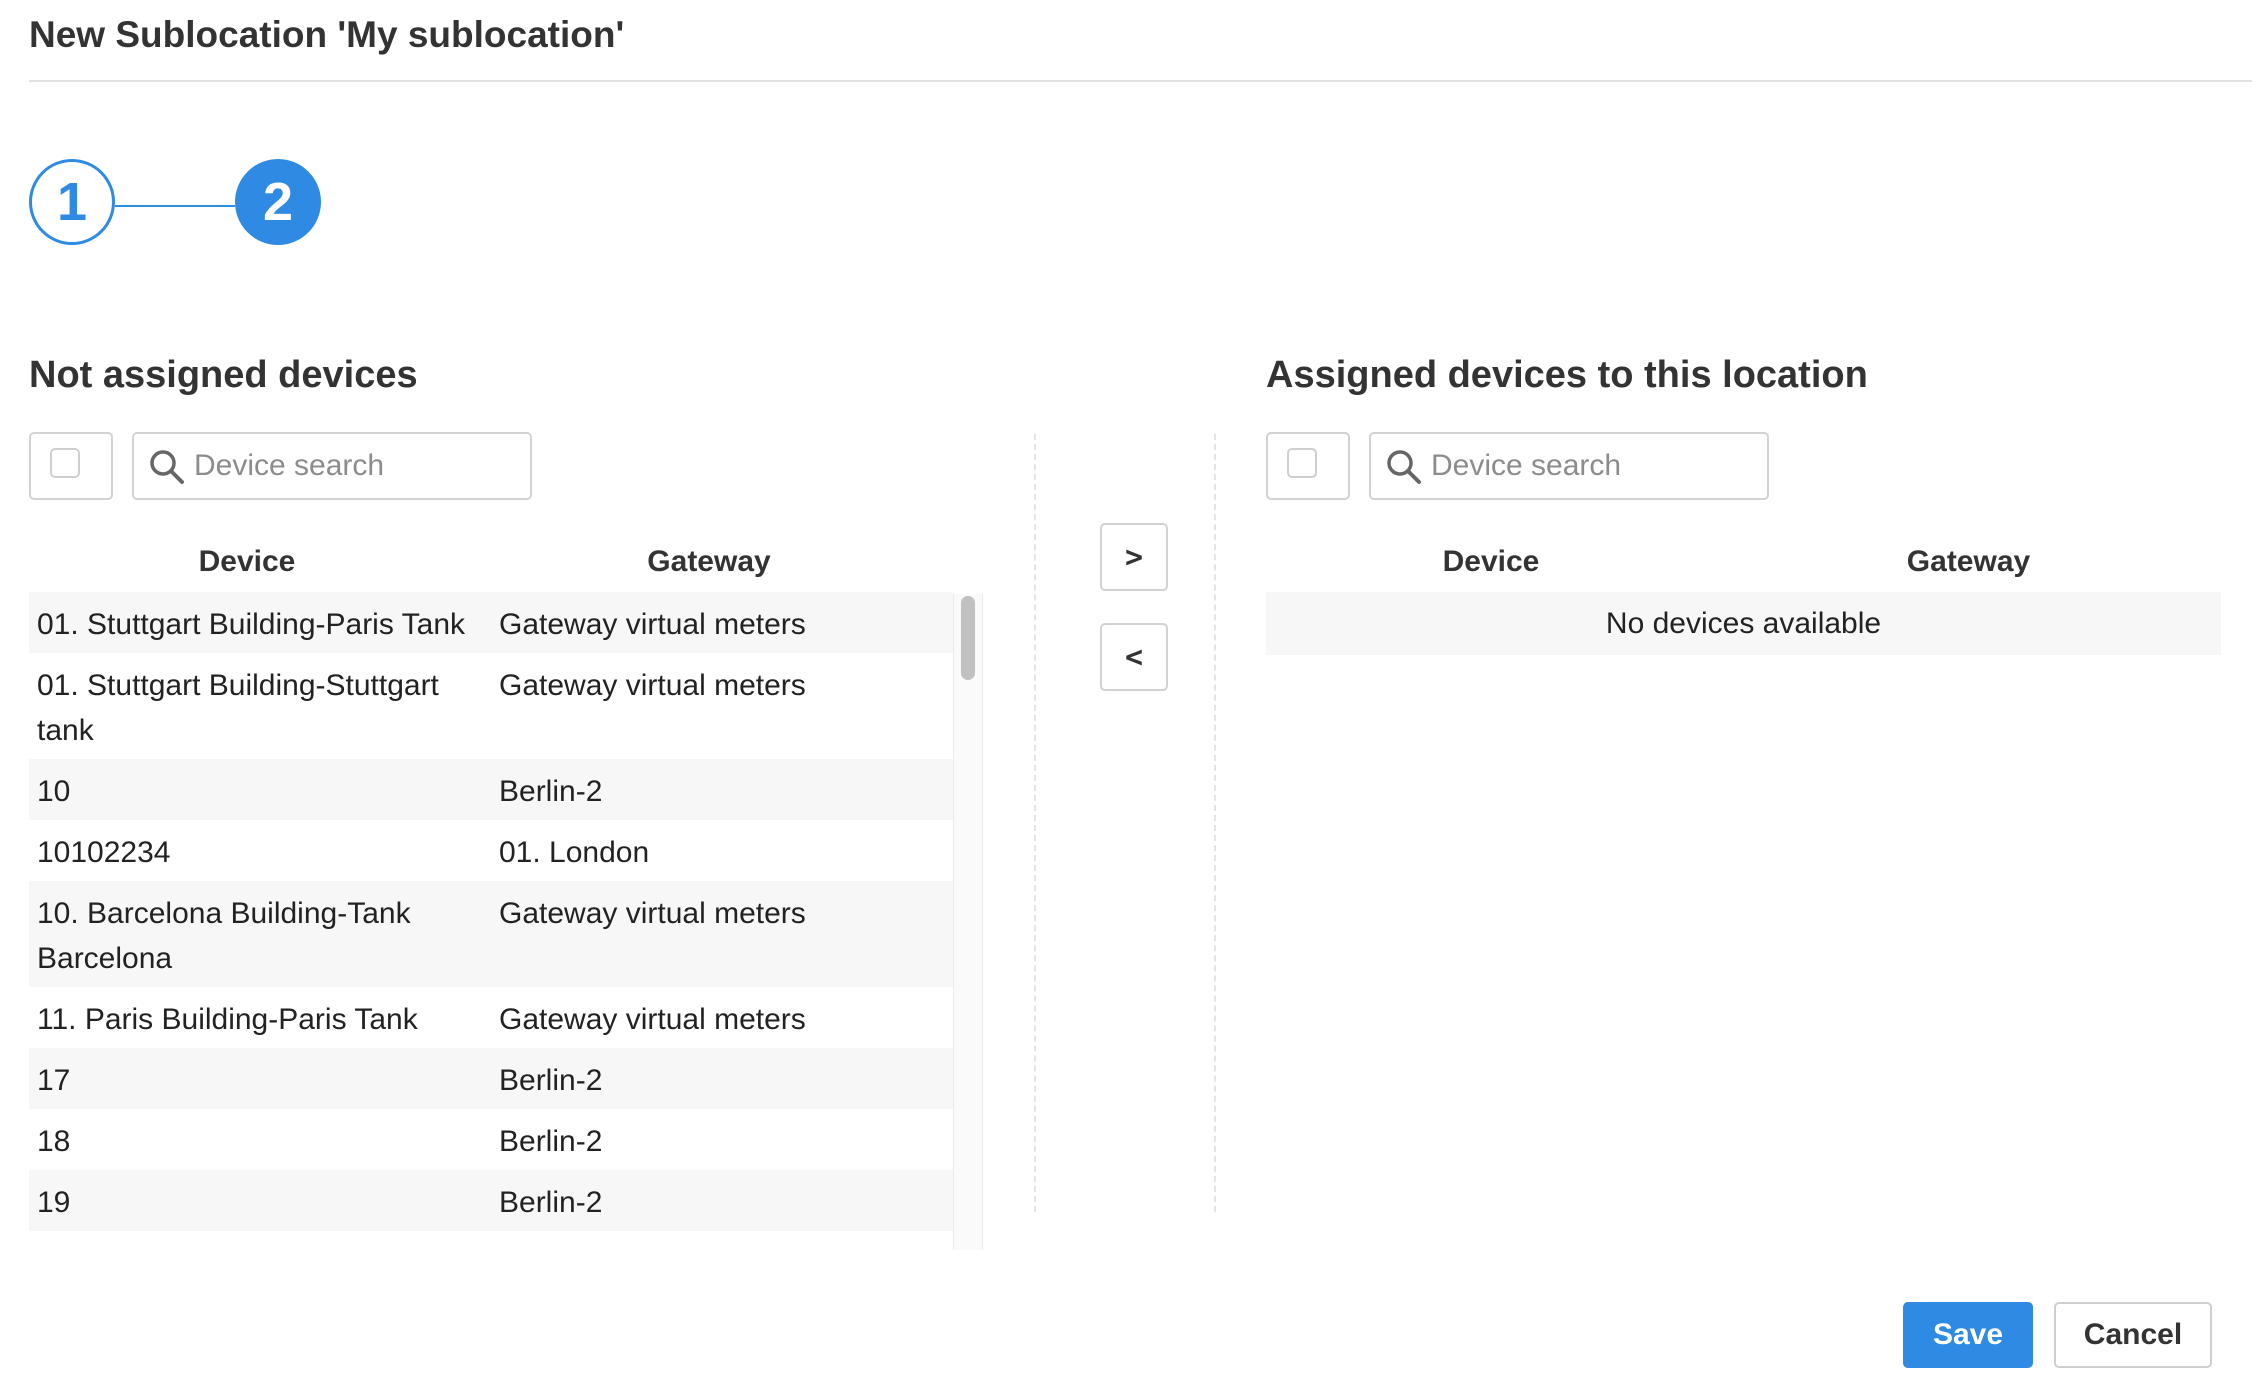 The height and width of the screenshot is (1400, 2252). Describe the element at coordinates (1140, 81) in the screenshot. I see `header-divider` at that location.